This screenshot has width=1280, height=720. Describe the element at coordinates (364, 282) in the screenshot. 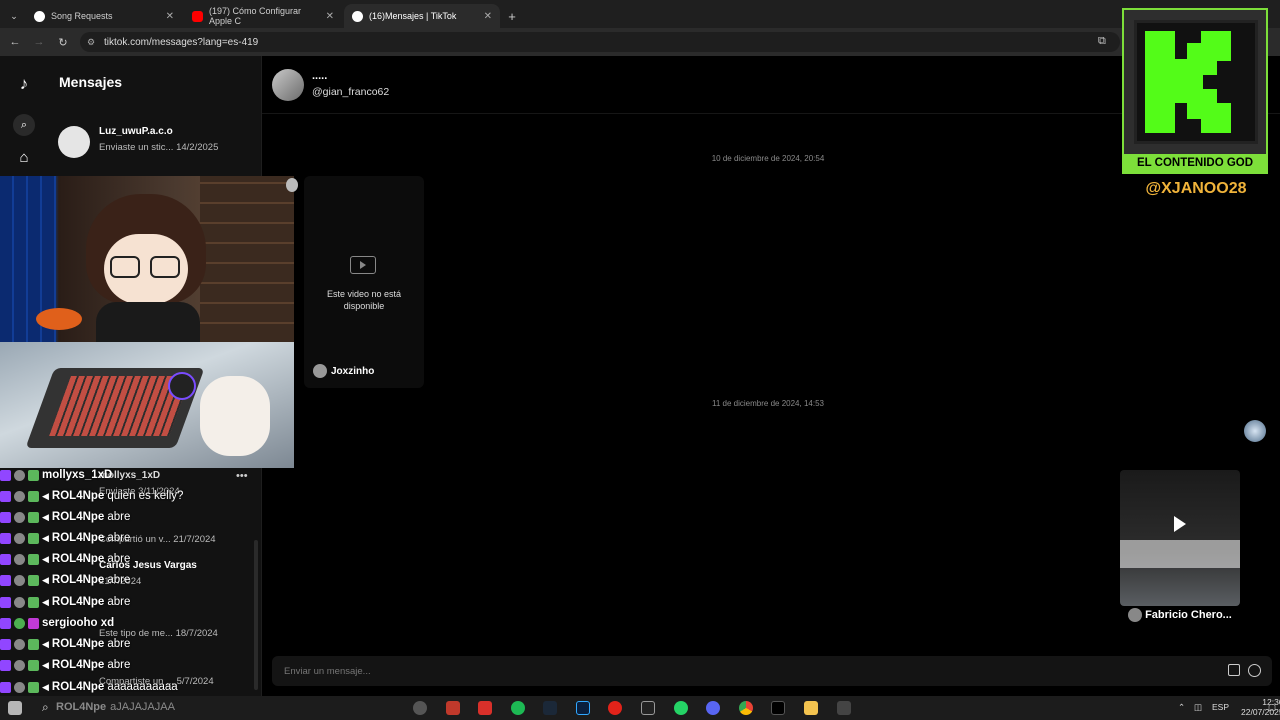

I see `shared-video-card: Este video no está disponible Joxzinho` at that location.